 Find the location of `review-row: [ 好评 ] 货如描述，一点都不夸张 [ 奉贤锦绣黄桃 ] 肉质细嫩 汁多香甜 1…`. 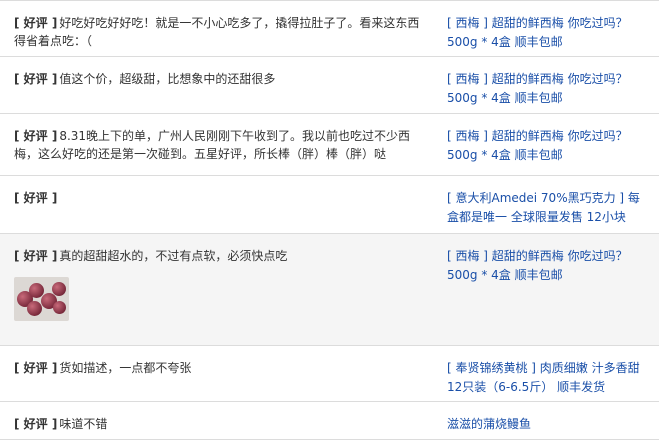

review-row: [ 好评 ] 货如描述，一点都不夸张 [ 奉贤锦绣黄桃 ] 肉质细嫩 汁多香甜 1… is located at coordinates (329, 374).